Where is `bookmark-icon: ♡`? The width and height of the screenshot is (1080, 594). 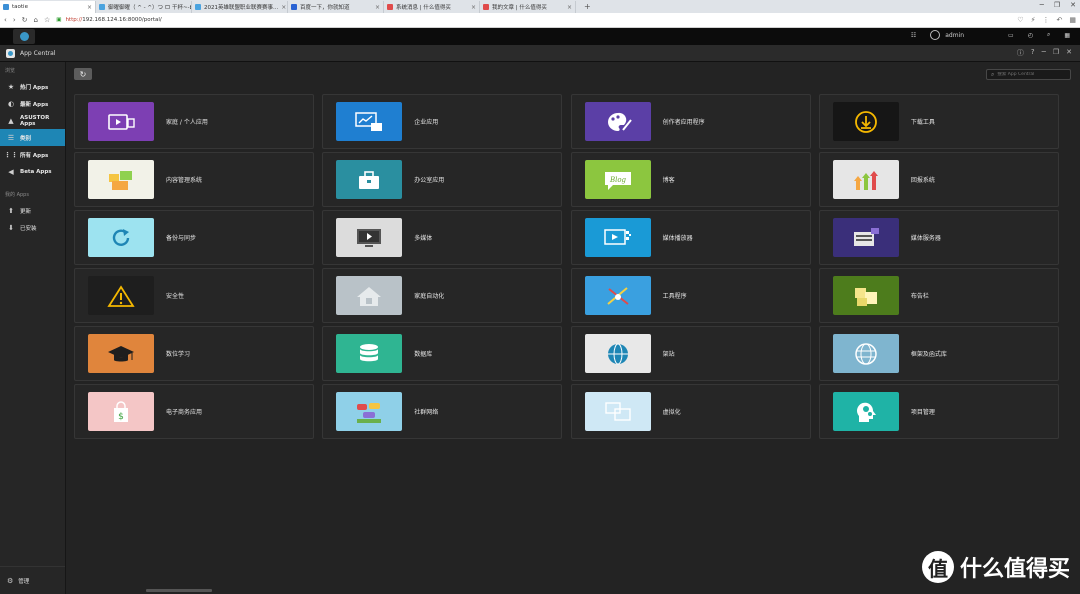 bookmark-icon: ♡ is located at coordinates (1020, 20).